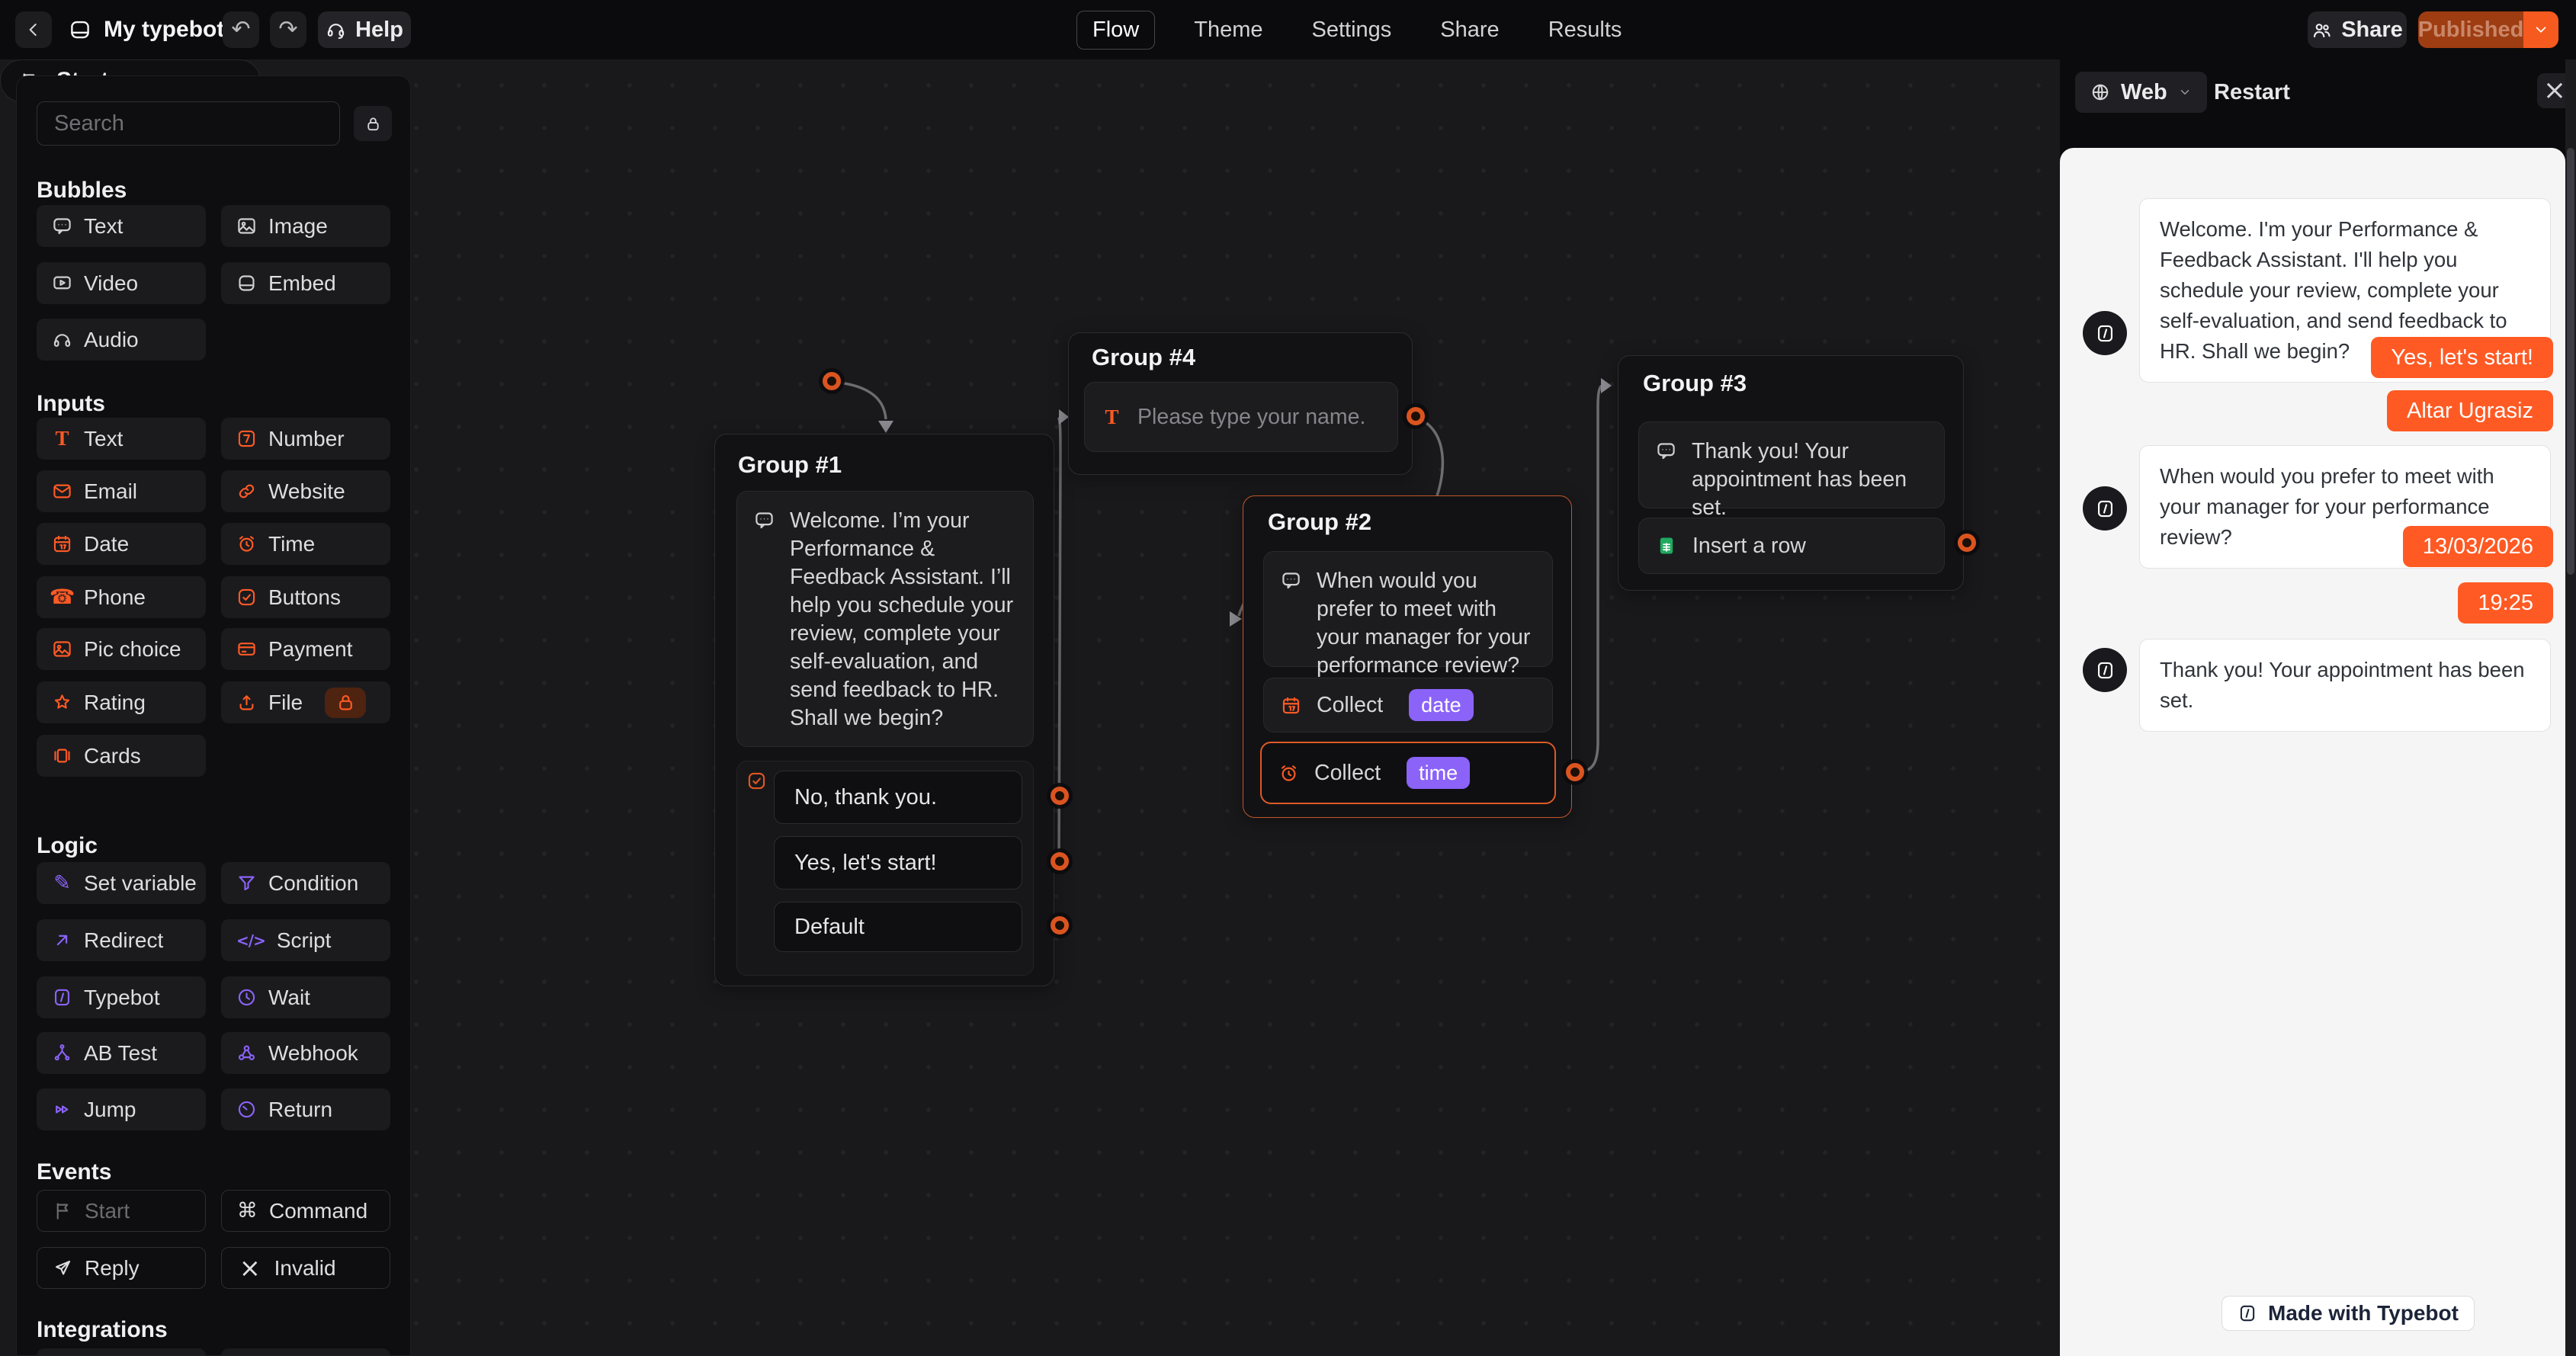 Image resolution: width=2576 pixels, height=1356 pixels. Describe the element at coordinates (121, 756) in the screenshot. I see `block-item-cards: Cards` at that location.